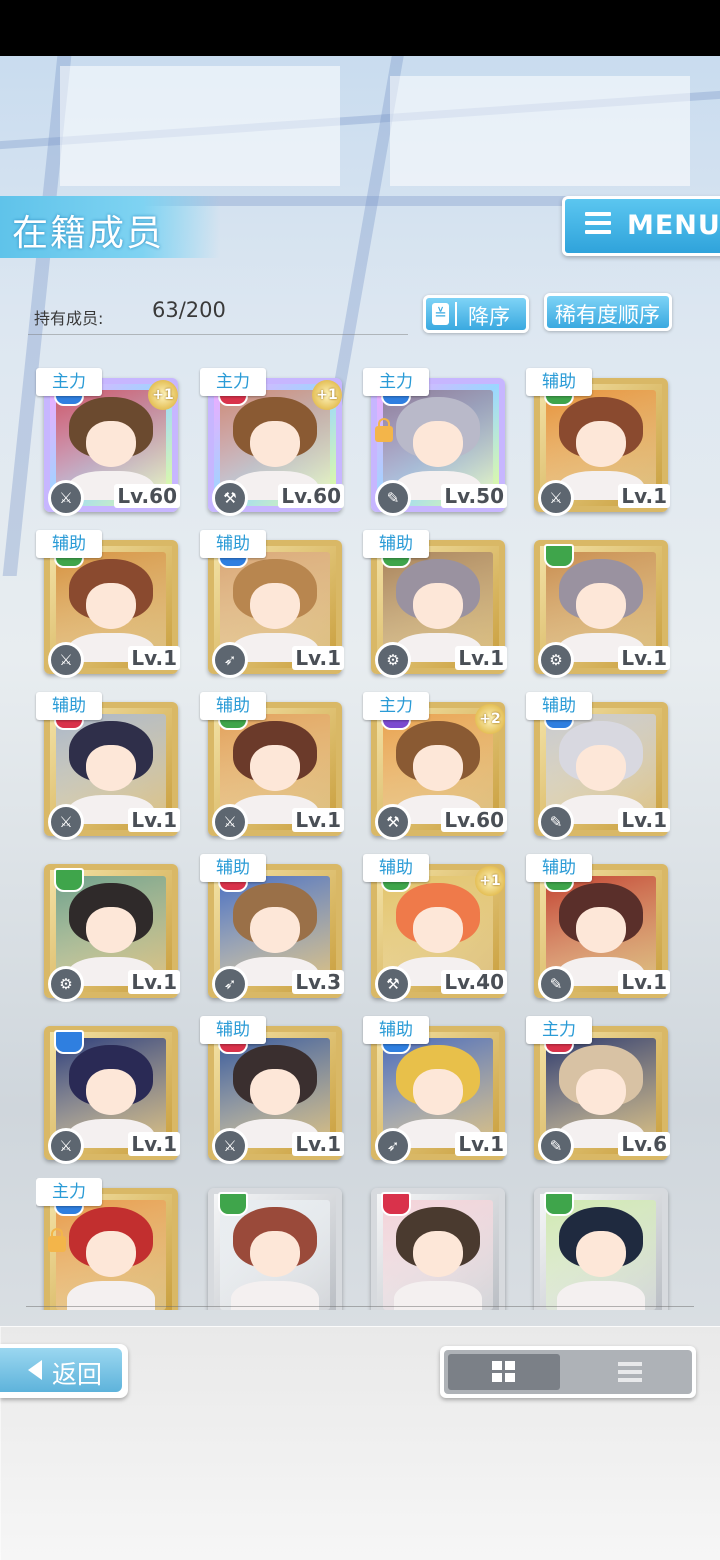  I want to click on sort-rarity-button: 稀有度顺序, so click(608, 312).